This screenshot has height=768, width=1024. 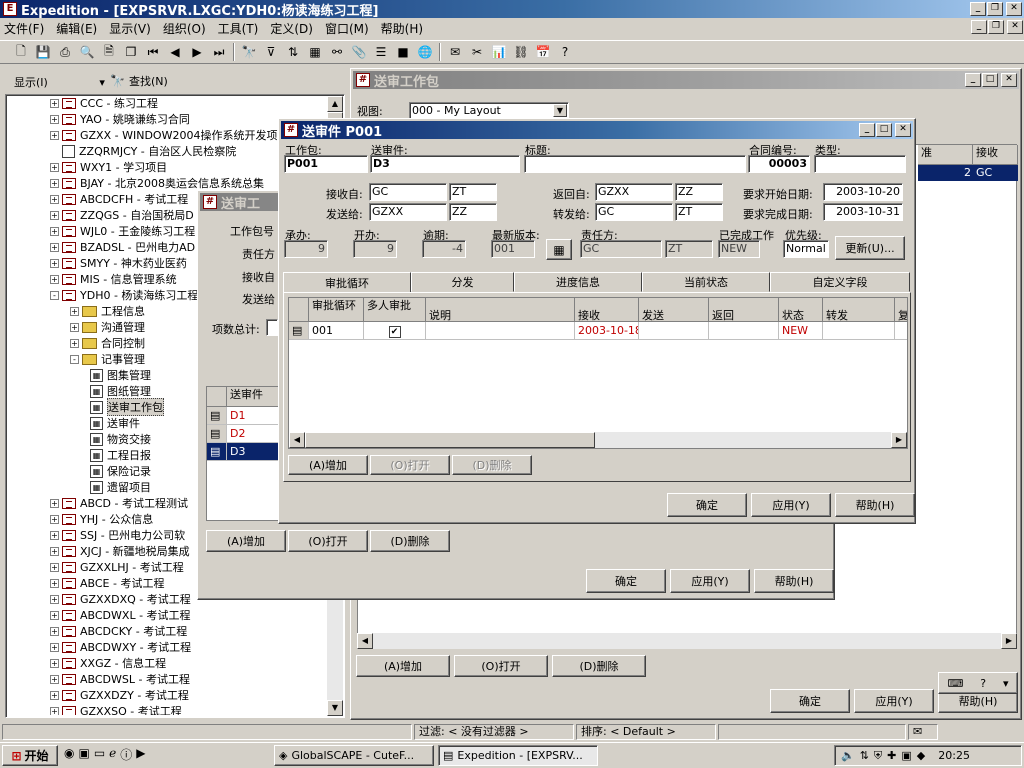 What do you see at coordinates (101, 519) in the screenshot?
I see `tree-node: + YHJ - 公众信息` at bounding box center [101, 519].